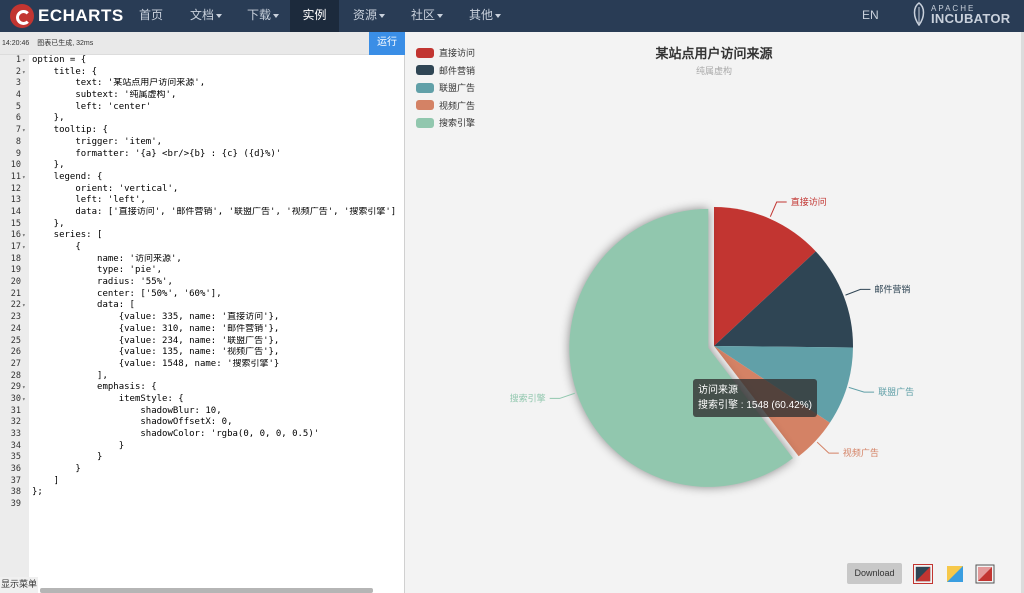 Image resolution: width=1024 pixels, height=593 pixels. What do you see at coordinates (870, 15) in the screenshot?
I see `language-switch: EN` at bounding box center [870, 15].